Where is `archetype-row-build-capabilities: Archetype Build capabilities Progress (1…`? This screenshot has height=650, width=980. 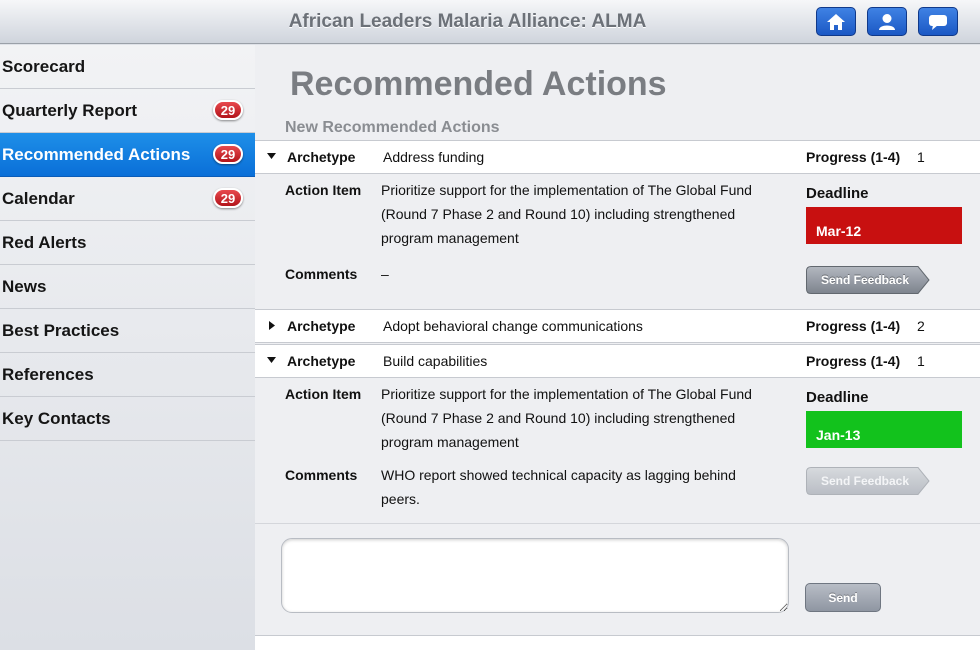
archetype-row-build-capabilities: Archetype Build capabilities Progress (1… is located at coordinates (617, 361).